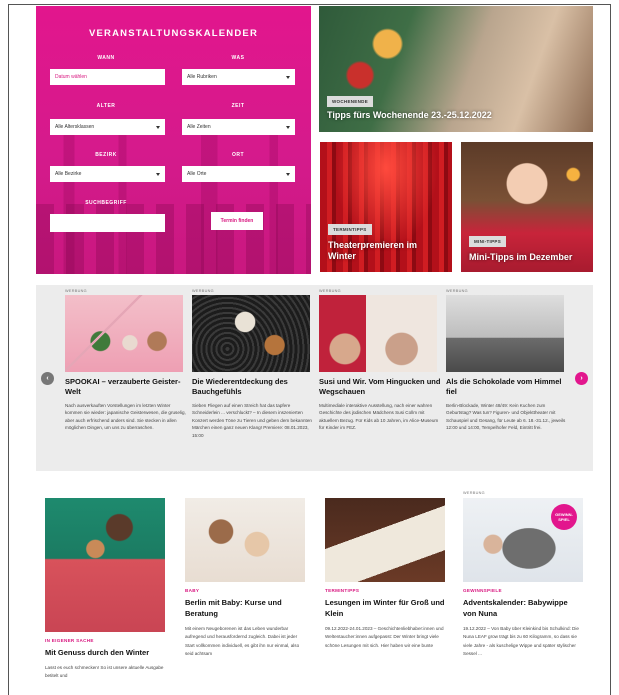  Describe the element at coordinates (97, 652) in the screenshot. I see `card-title: Mit Genuss durch den Winter` at that location.